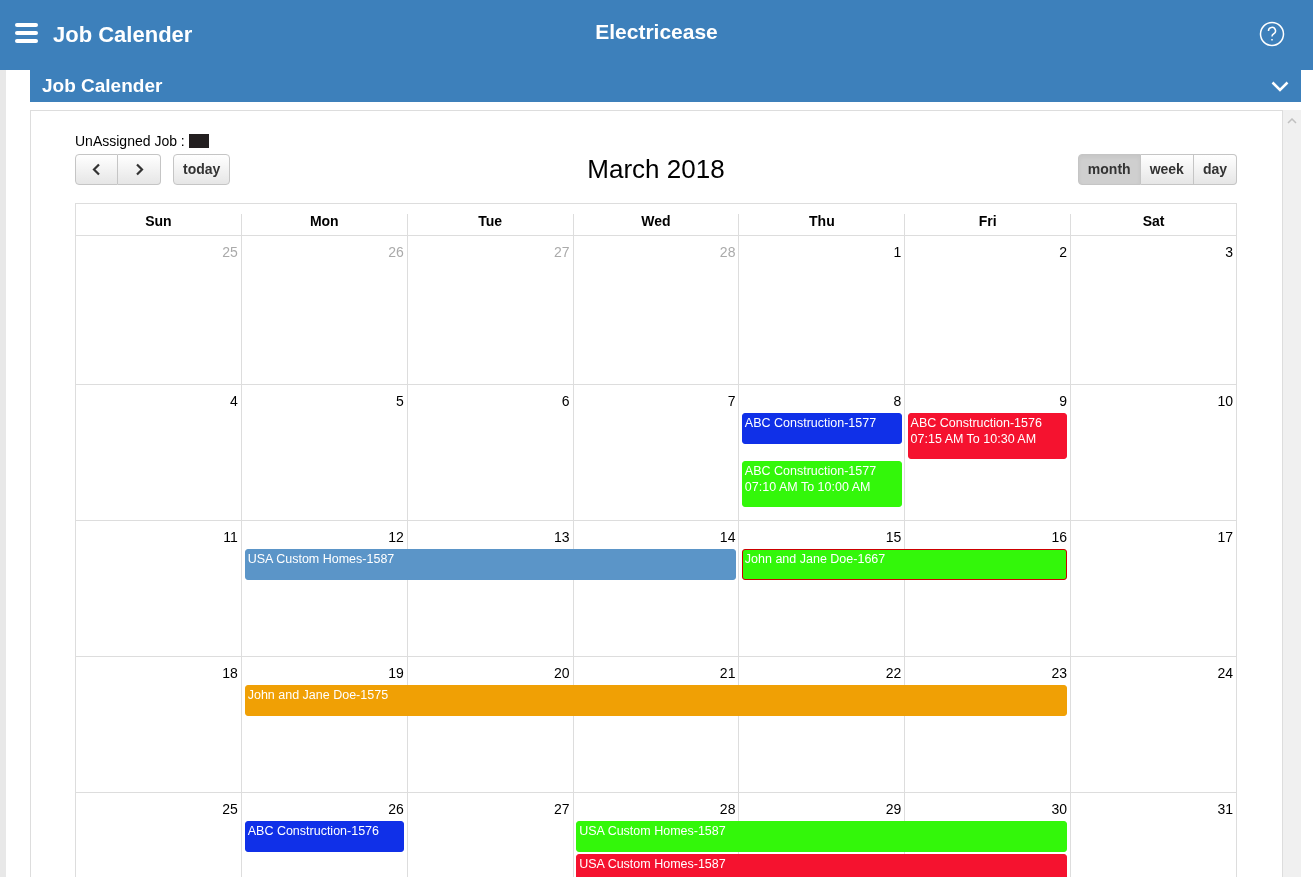 Image resolution: width=1313 pixels, height=877 pixels. Describe the element at coordinates (727, 537) in the screenshot. I see `day-number: 14` at that location.